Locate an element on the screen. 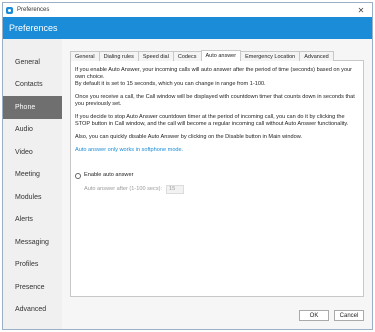 This screenshot has height=332, width=375. sidebar-item-meeting: Meeting is located at coordinates (32, 175).